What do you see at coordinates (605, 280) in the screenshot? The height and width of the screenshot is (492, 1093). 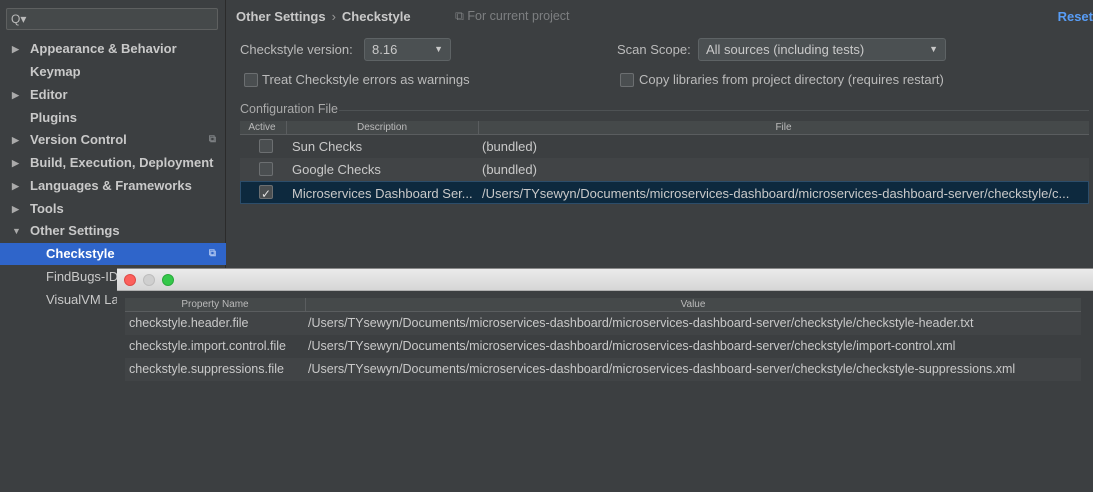 I see `dialog-titlebar` at bounding box center [605, 280].